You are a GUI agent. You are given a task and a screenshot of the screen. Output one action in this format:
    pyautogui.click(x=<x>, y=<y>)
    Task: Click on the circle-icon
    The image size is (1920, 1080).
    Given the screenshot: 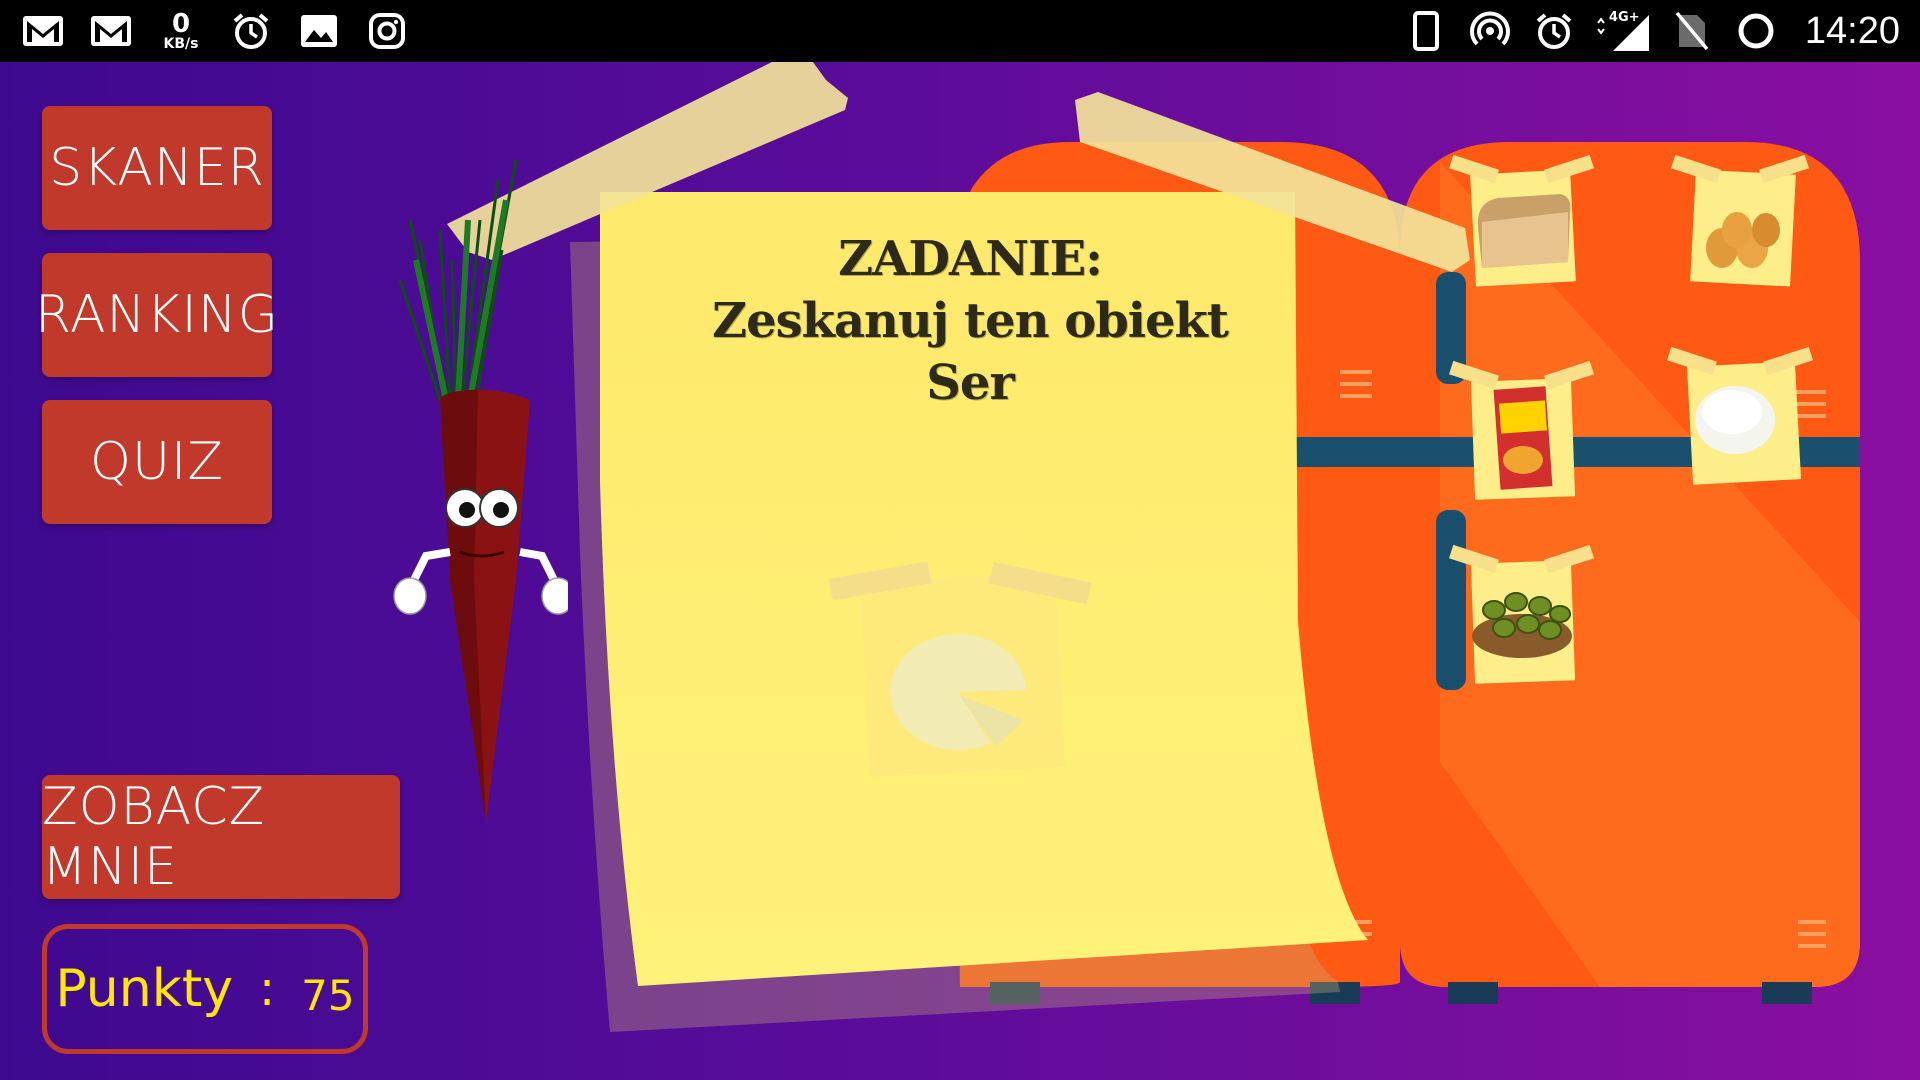 What is the action you would take?
    pyautogui.click(x=1756, y=31)
    